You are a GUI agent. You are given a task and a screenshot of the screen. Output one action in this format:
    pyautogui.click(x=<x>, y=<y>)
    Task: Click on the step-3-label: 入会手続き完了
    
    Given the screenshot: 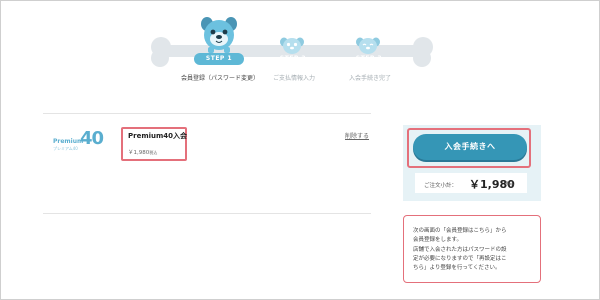 What is the action you would take?
    pyautogui.click(x=370, y=78)
    